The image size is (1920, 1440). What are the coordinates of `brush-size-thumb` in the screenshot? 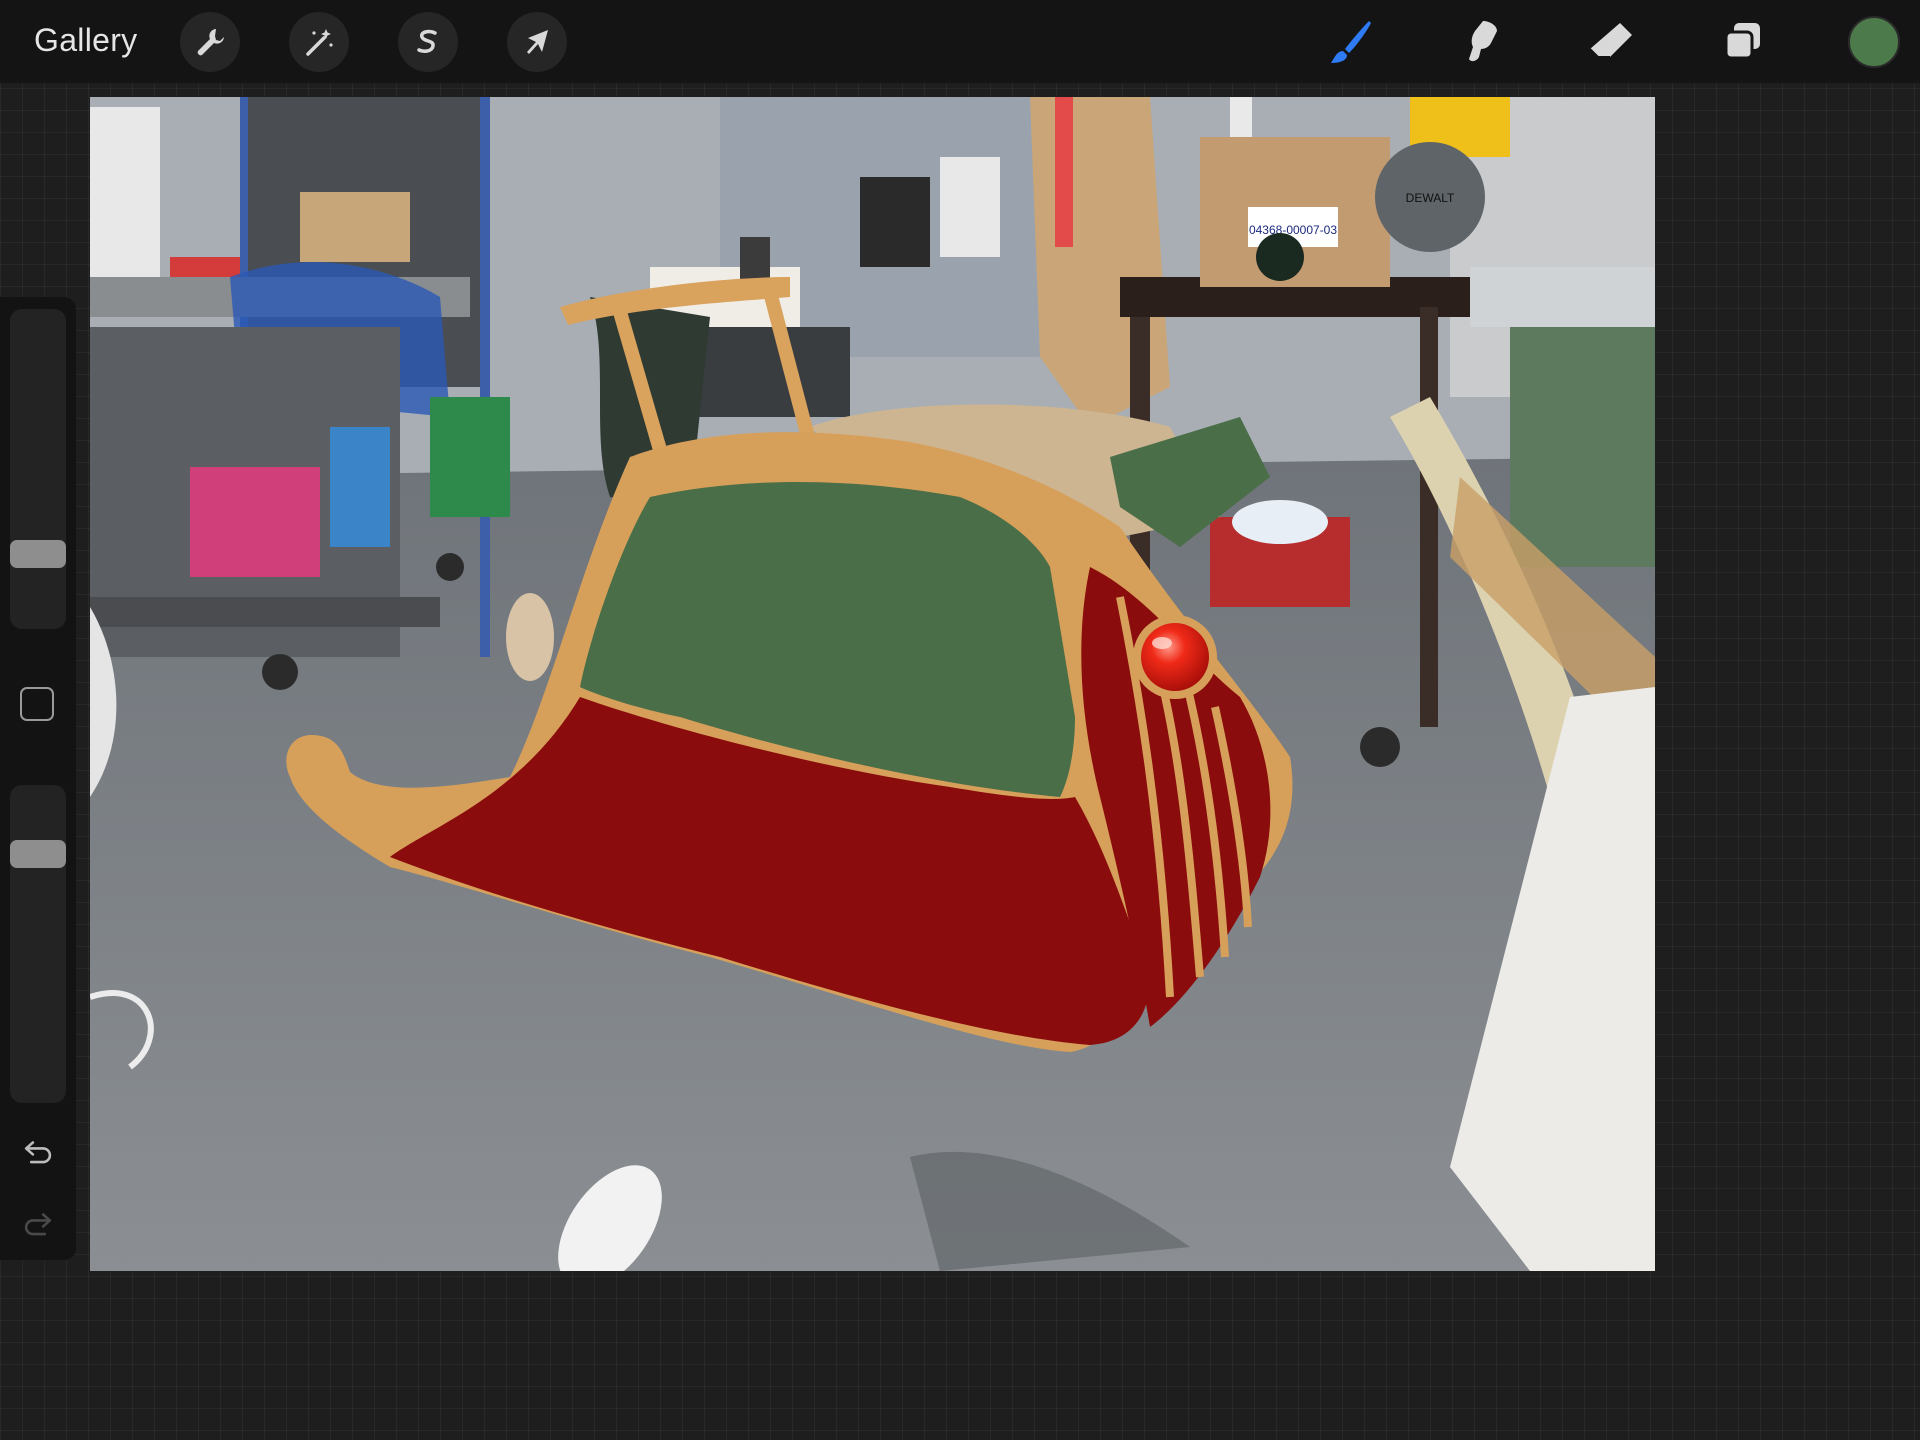 It's located at (38, 554).